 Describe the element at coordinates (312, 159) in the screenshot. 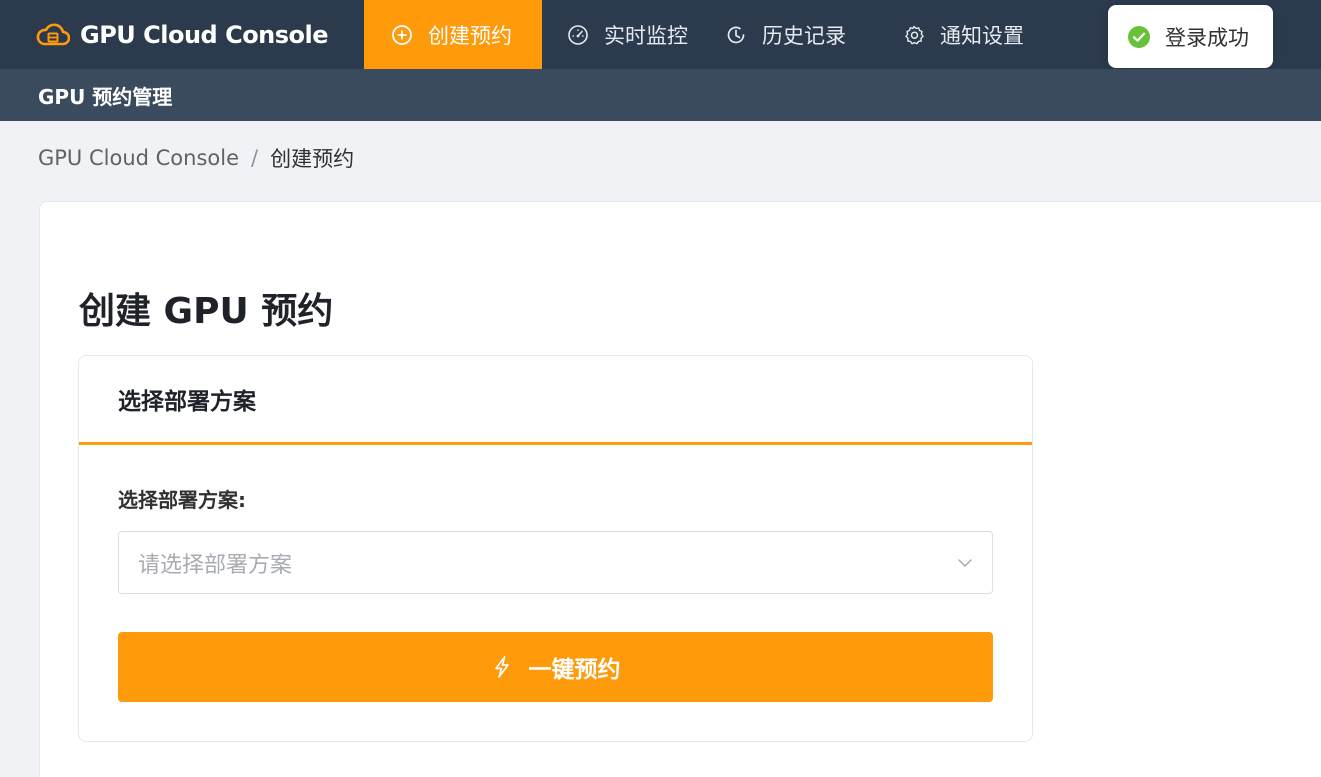

I see `breadcrumb-current: 创建预约` at that location.